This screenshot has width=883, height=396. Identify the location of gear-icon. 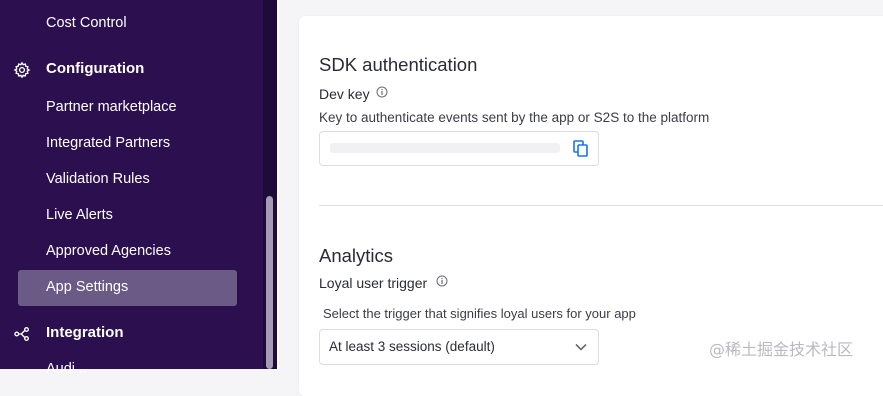
(22, 70).